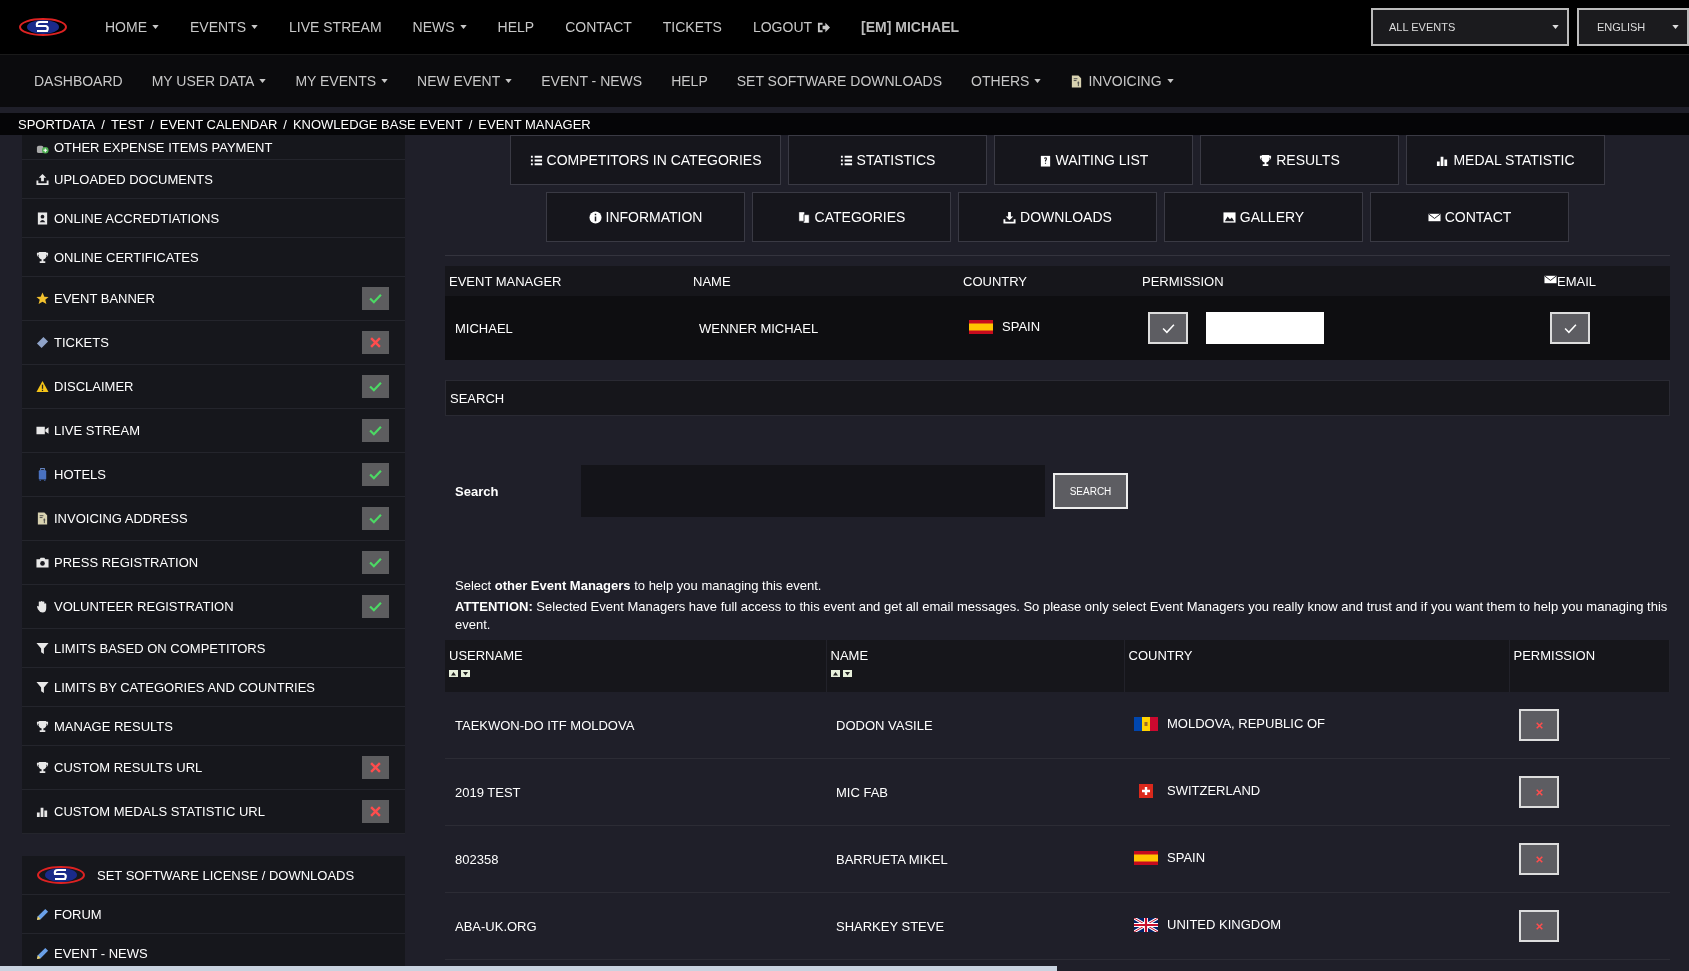  Describe the element at coordinates (127, 562) in the screenshot. I see `sidebar-label: PRESS REGISTRATION` at that location.